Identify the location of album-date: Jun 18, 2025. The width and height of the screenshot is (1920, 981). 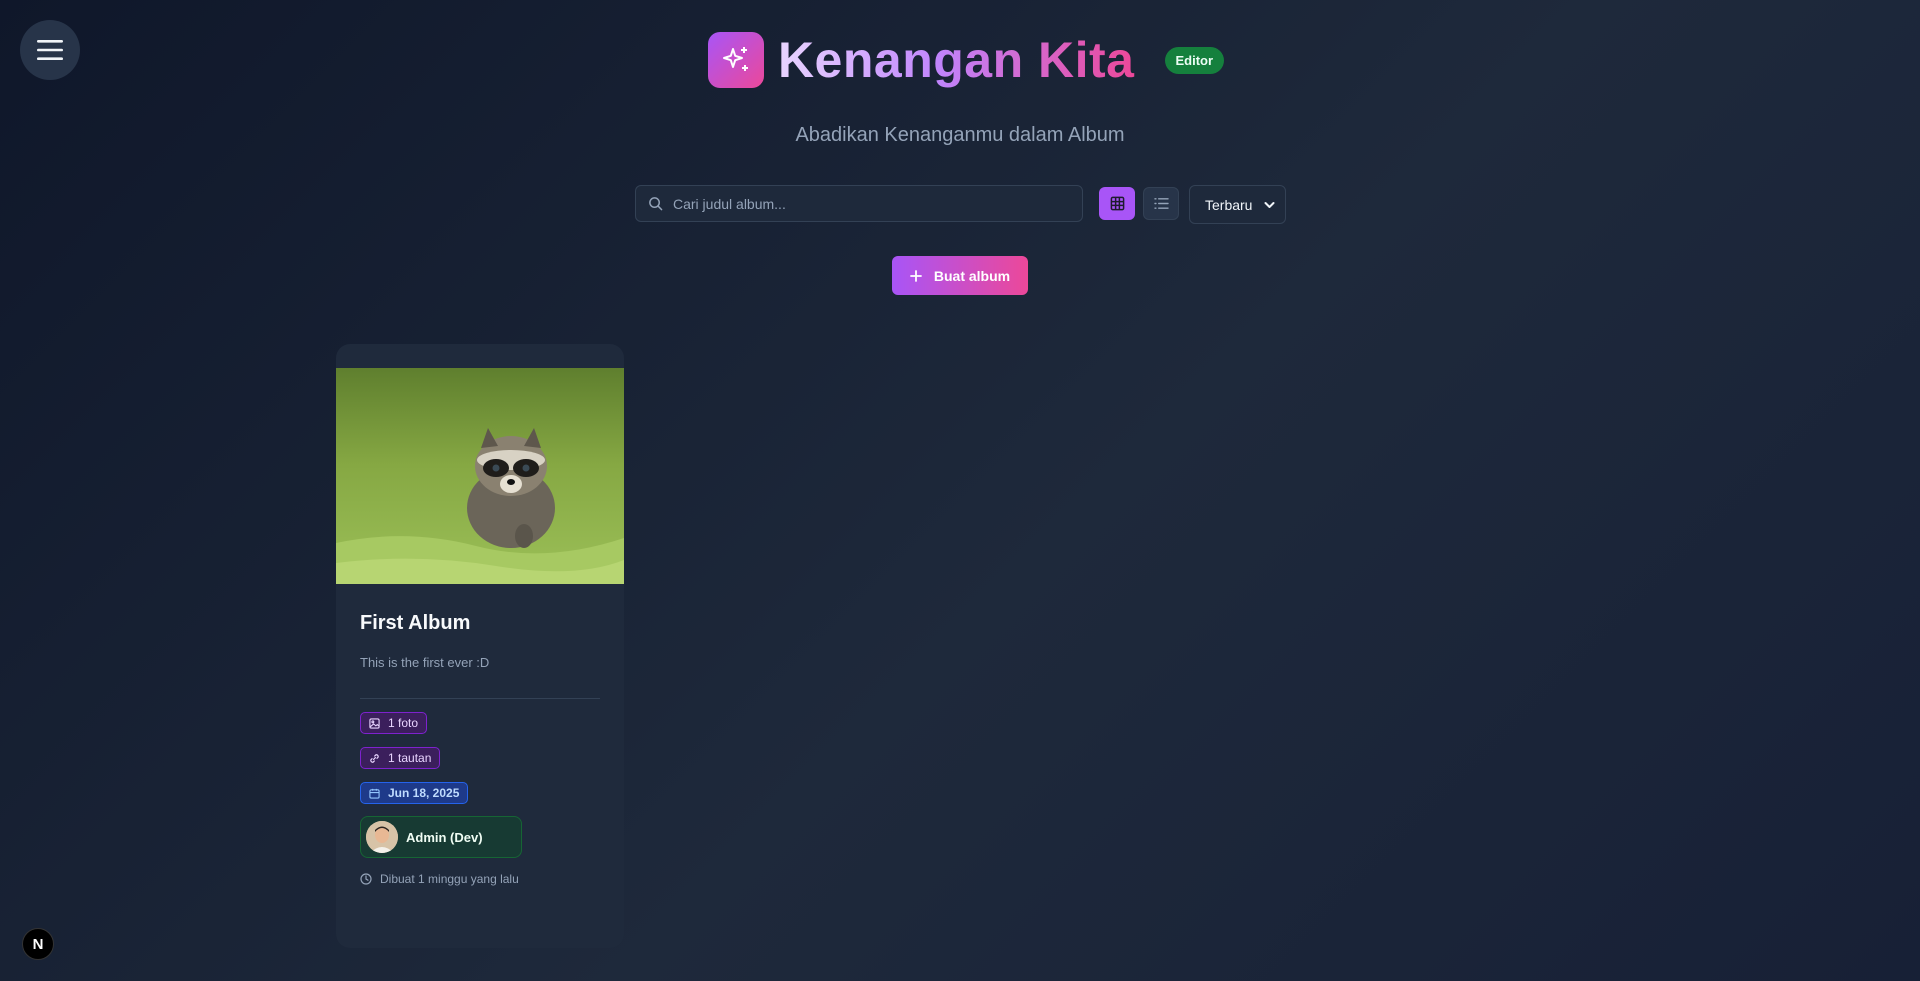
(424, 793).